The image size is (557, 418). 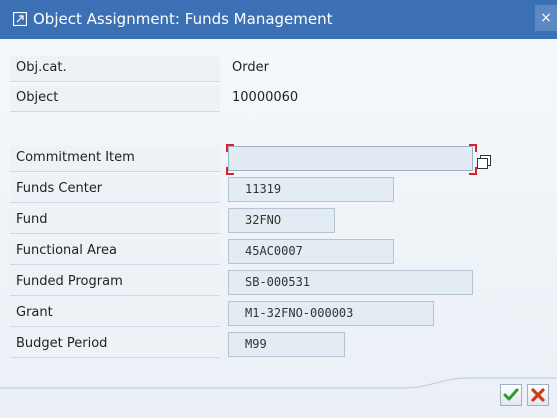 I want to click on cancel-button, so click(x=538, y=395).